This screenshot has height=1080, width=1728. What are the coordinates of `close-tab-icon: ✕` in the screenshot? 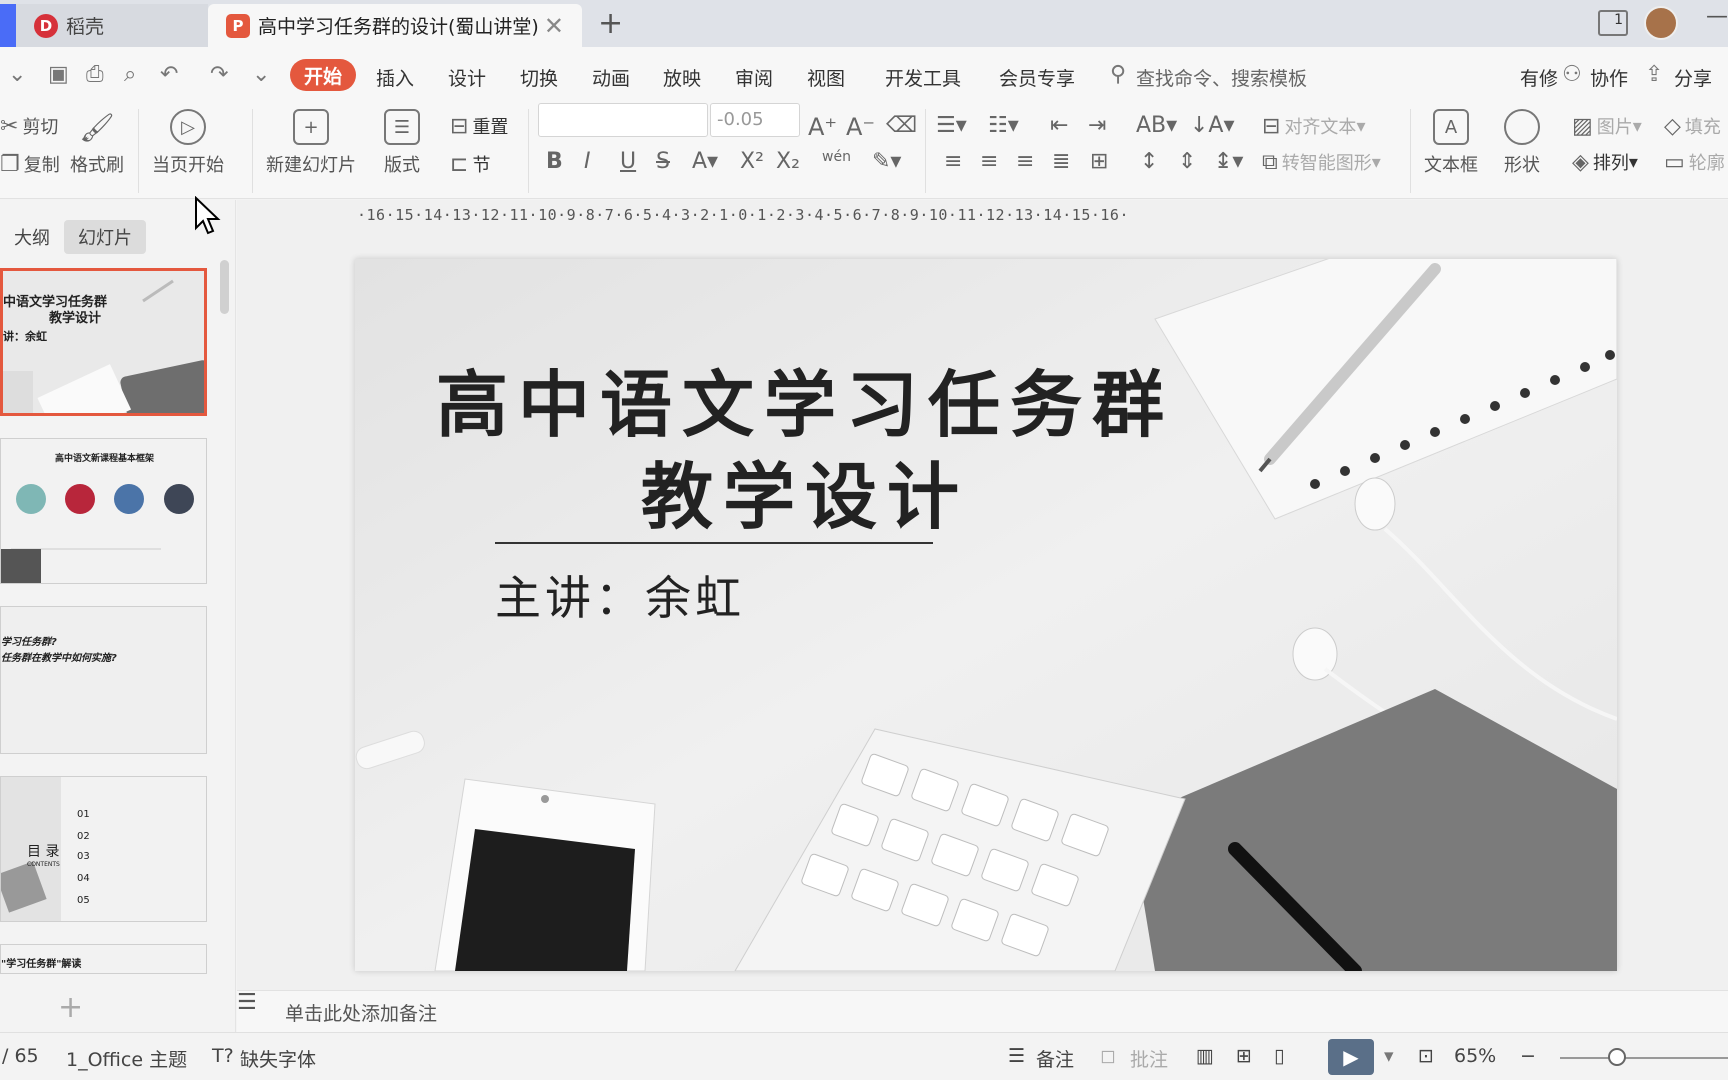 It's located at (554, 26).